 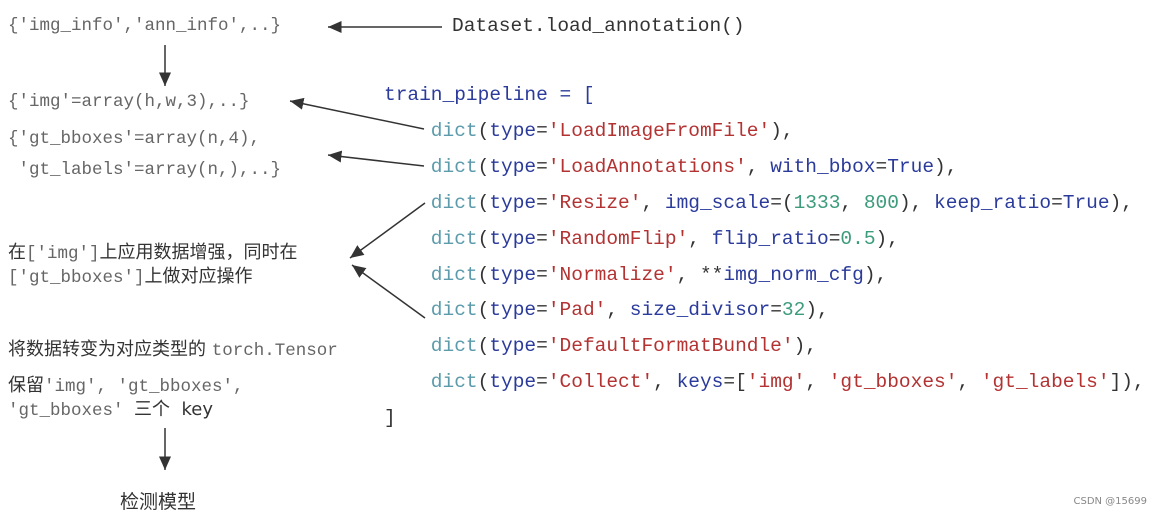 I want to click on code-token: keys, so click(x=700, y=382).